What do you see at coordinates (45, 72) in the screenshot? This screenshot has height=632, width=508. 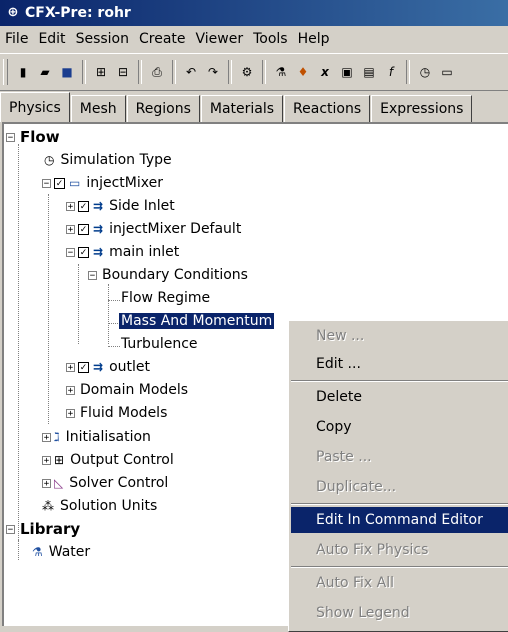 I see `open-folder-icon: ▰` at bounding box center [45, 72].